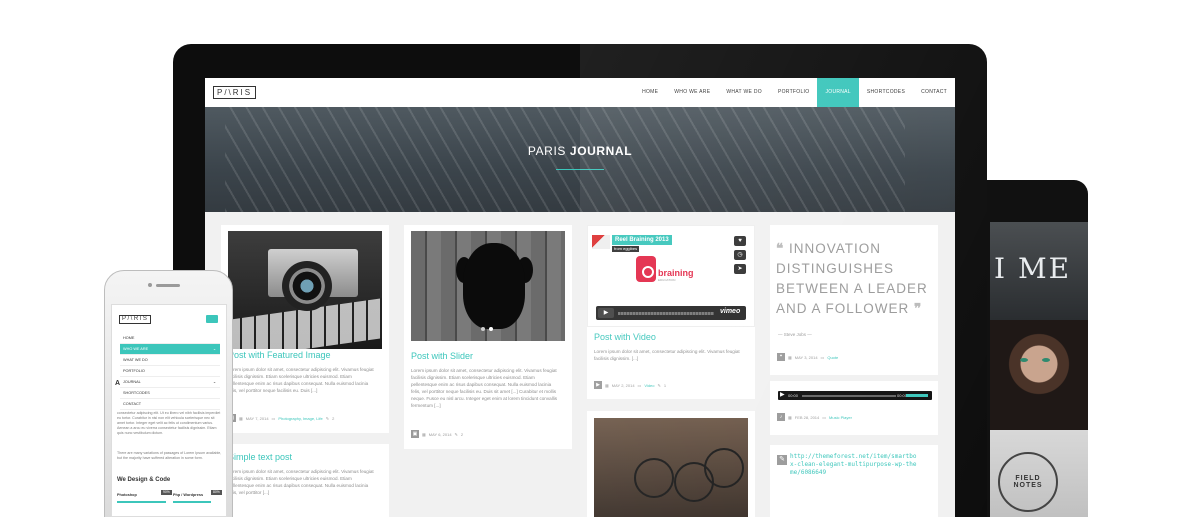  What do you see at coordinates (483, 329) in the screenshot?
I see `slider-dot` at bounding box center [483, 329].